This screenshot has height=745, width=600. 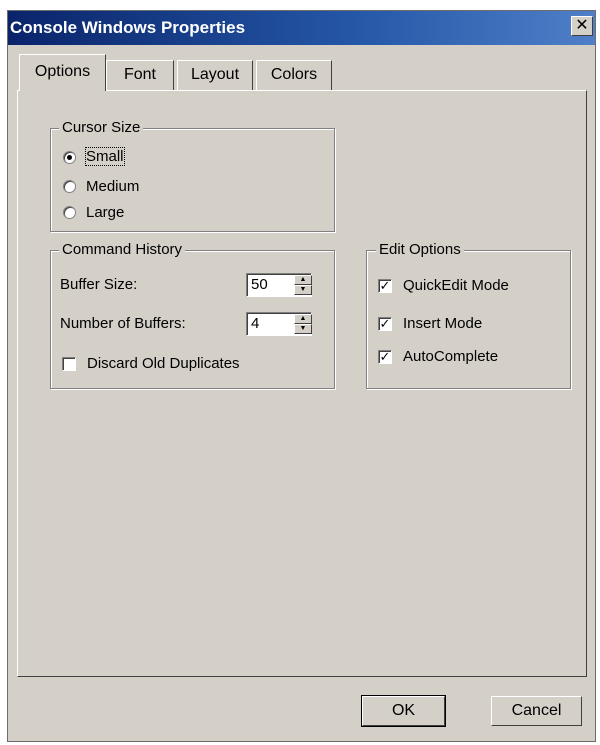 I want to click on tab-options-label: Options, so click(x=62, y=71).